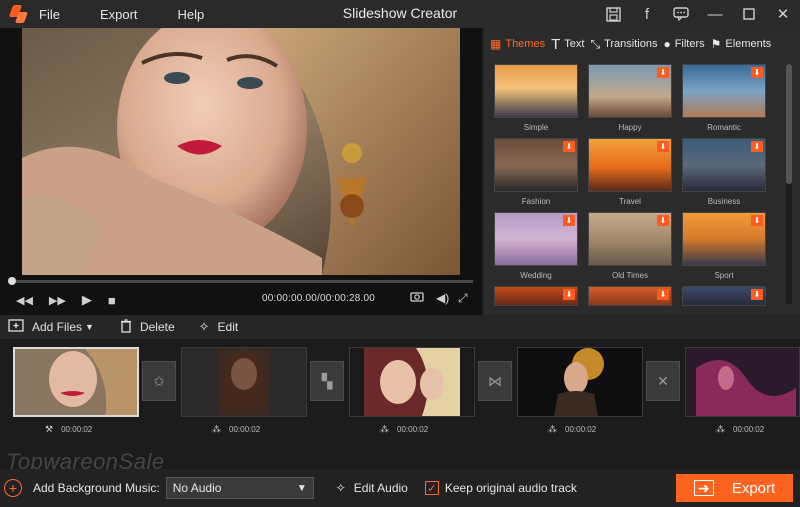 This screenshot has width=800, height=507. I want to click on theme-label: Simple, so click(536, 127).